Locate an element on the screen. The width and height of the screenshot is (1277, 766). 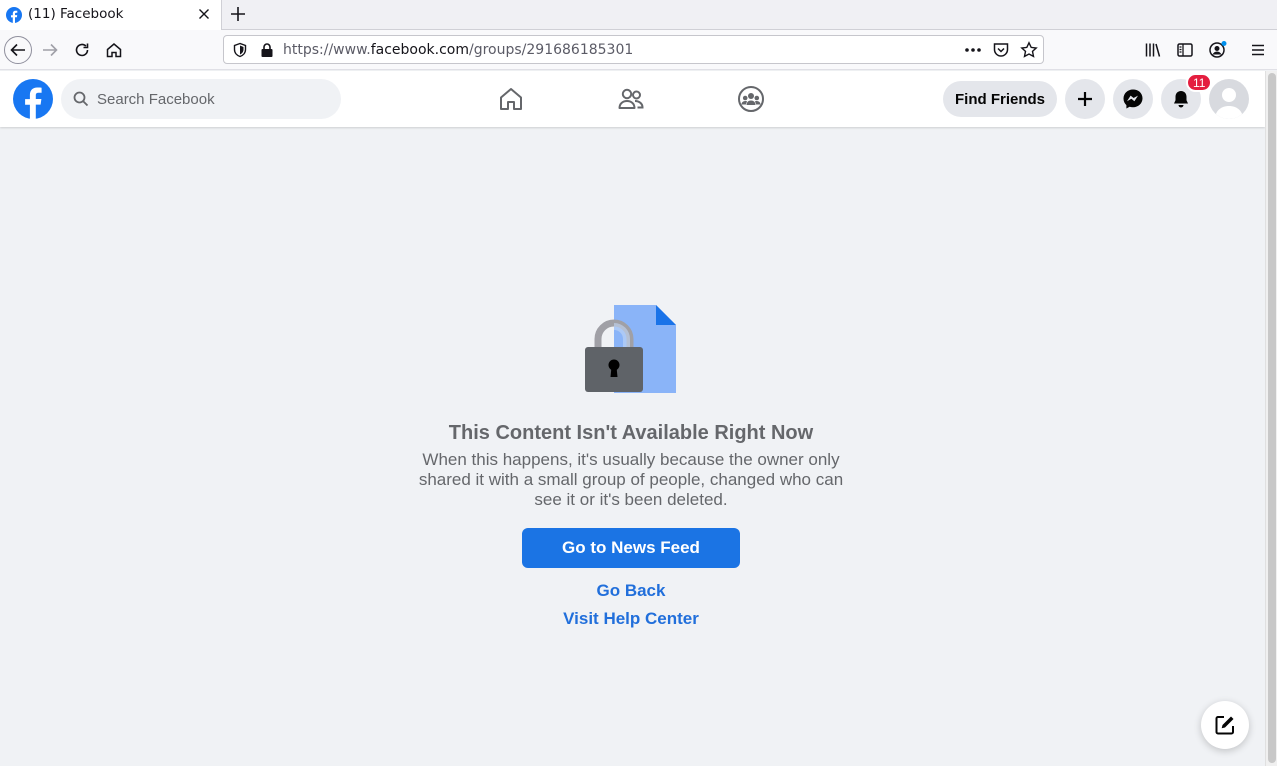
home-button is located at coordinates (114, 50).